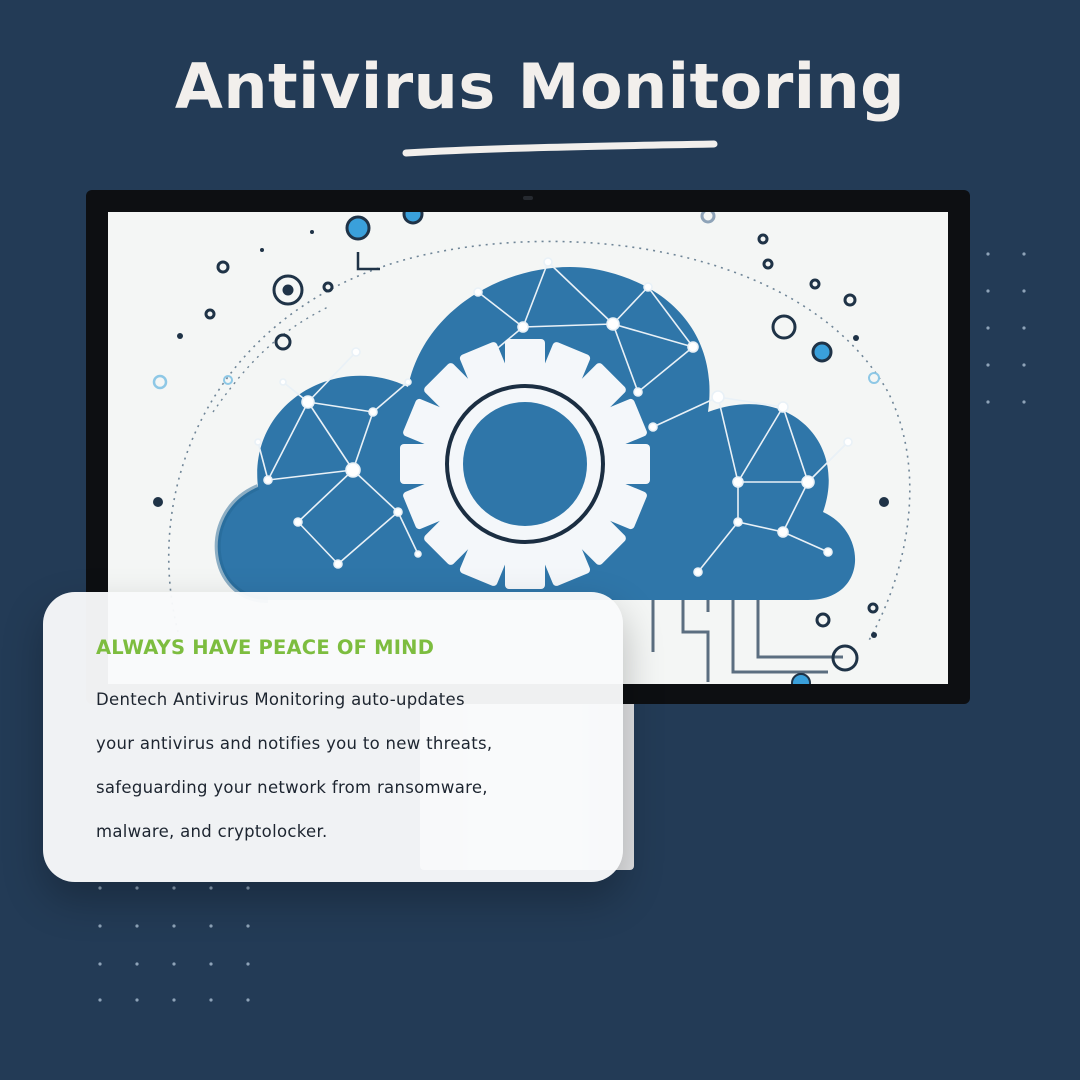  What do you see at coordinates (525, 464) in the screenshot?
I see `gear-icon` at bounding box center [525, 464].